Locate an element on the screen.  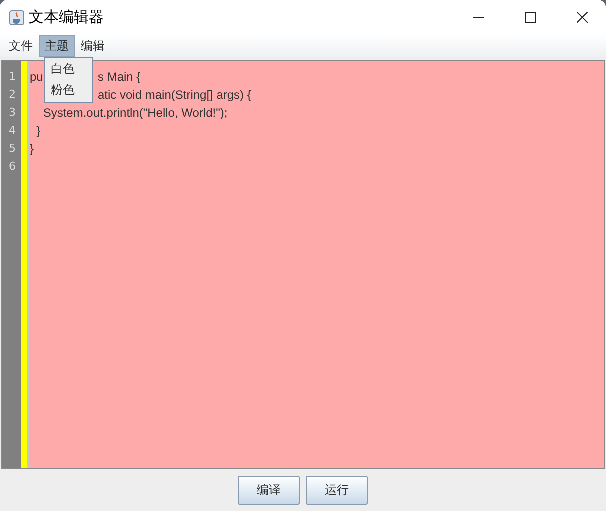
coffee-cup-icon is located at coordinates (17, 18).